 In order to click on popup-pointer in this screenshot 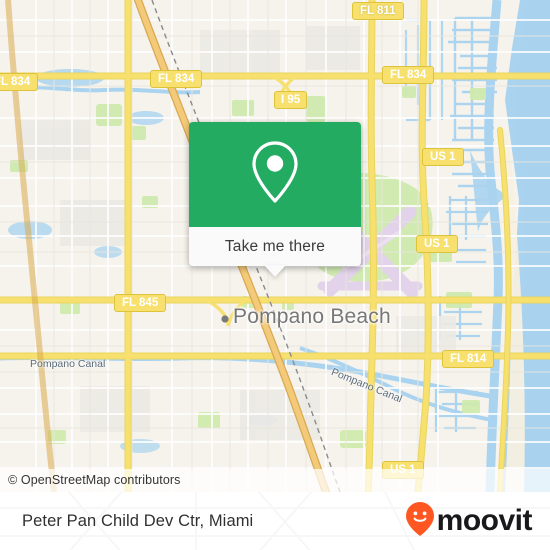, I will do `click(275, 271)`.